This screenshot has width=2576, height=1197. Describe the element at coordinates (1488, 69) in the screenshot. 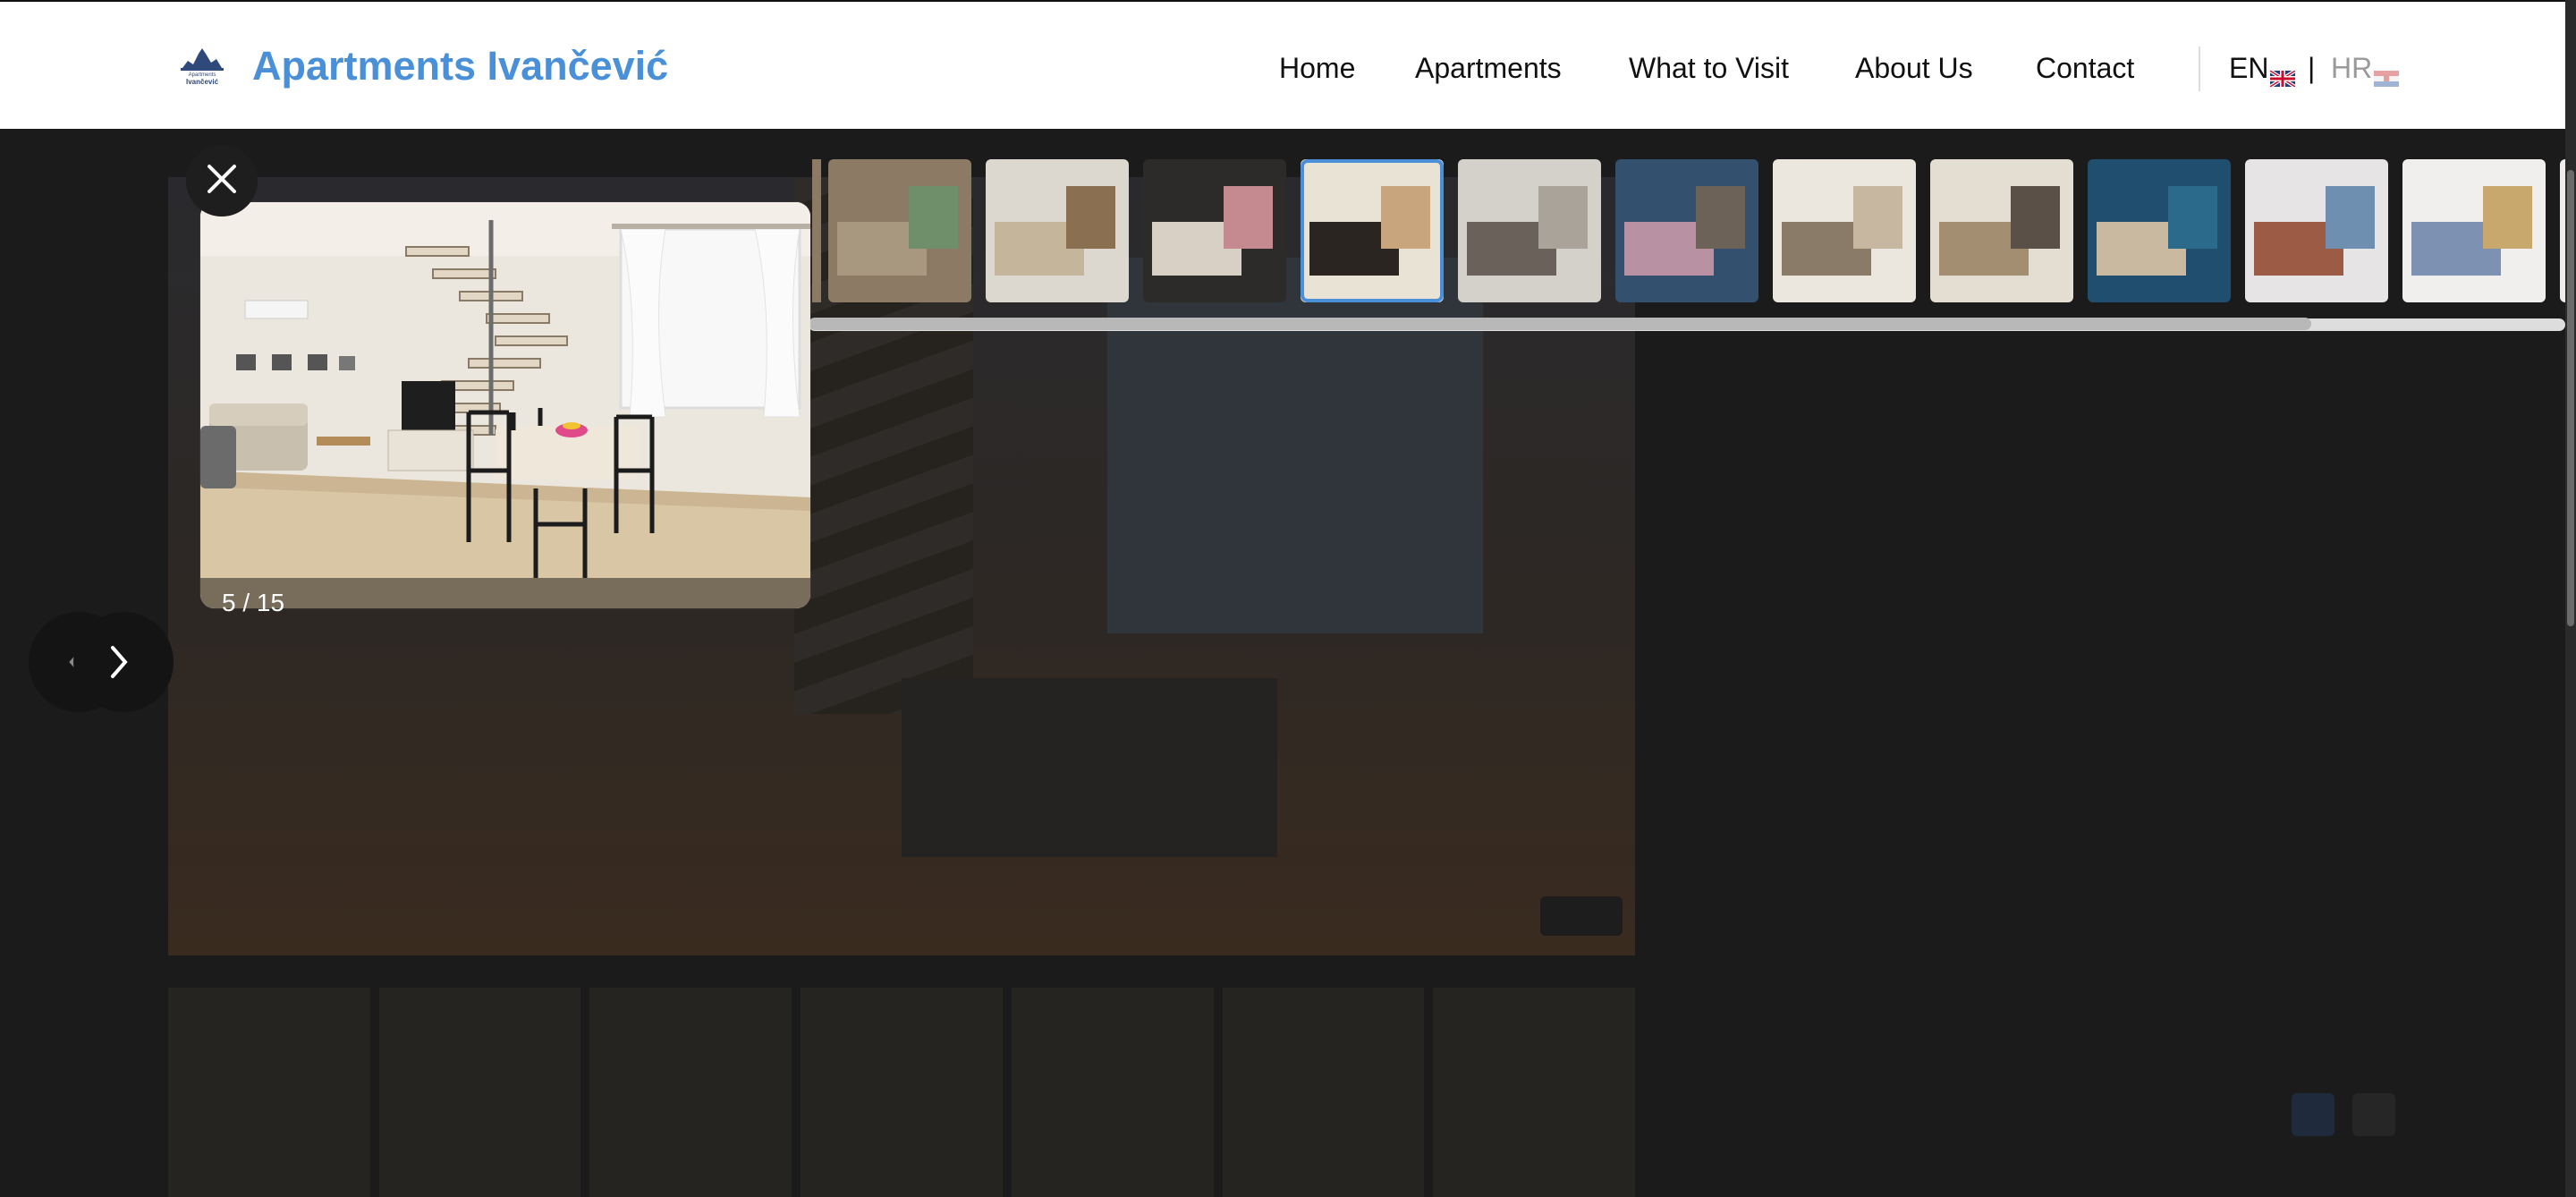

I see `nav-apartments: Apartments` at that location.